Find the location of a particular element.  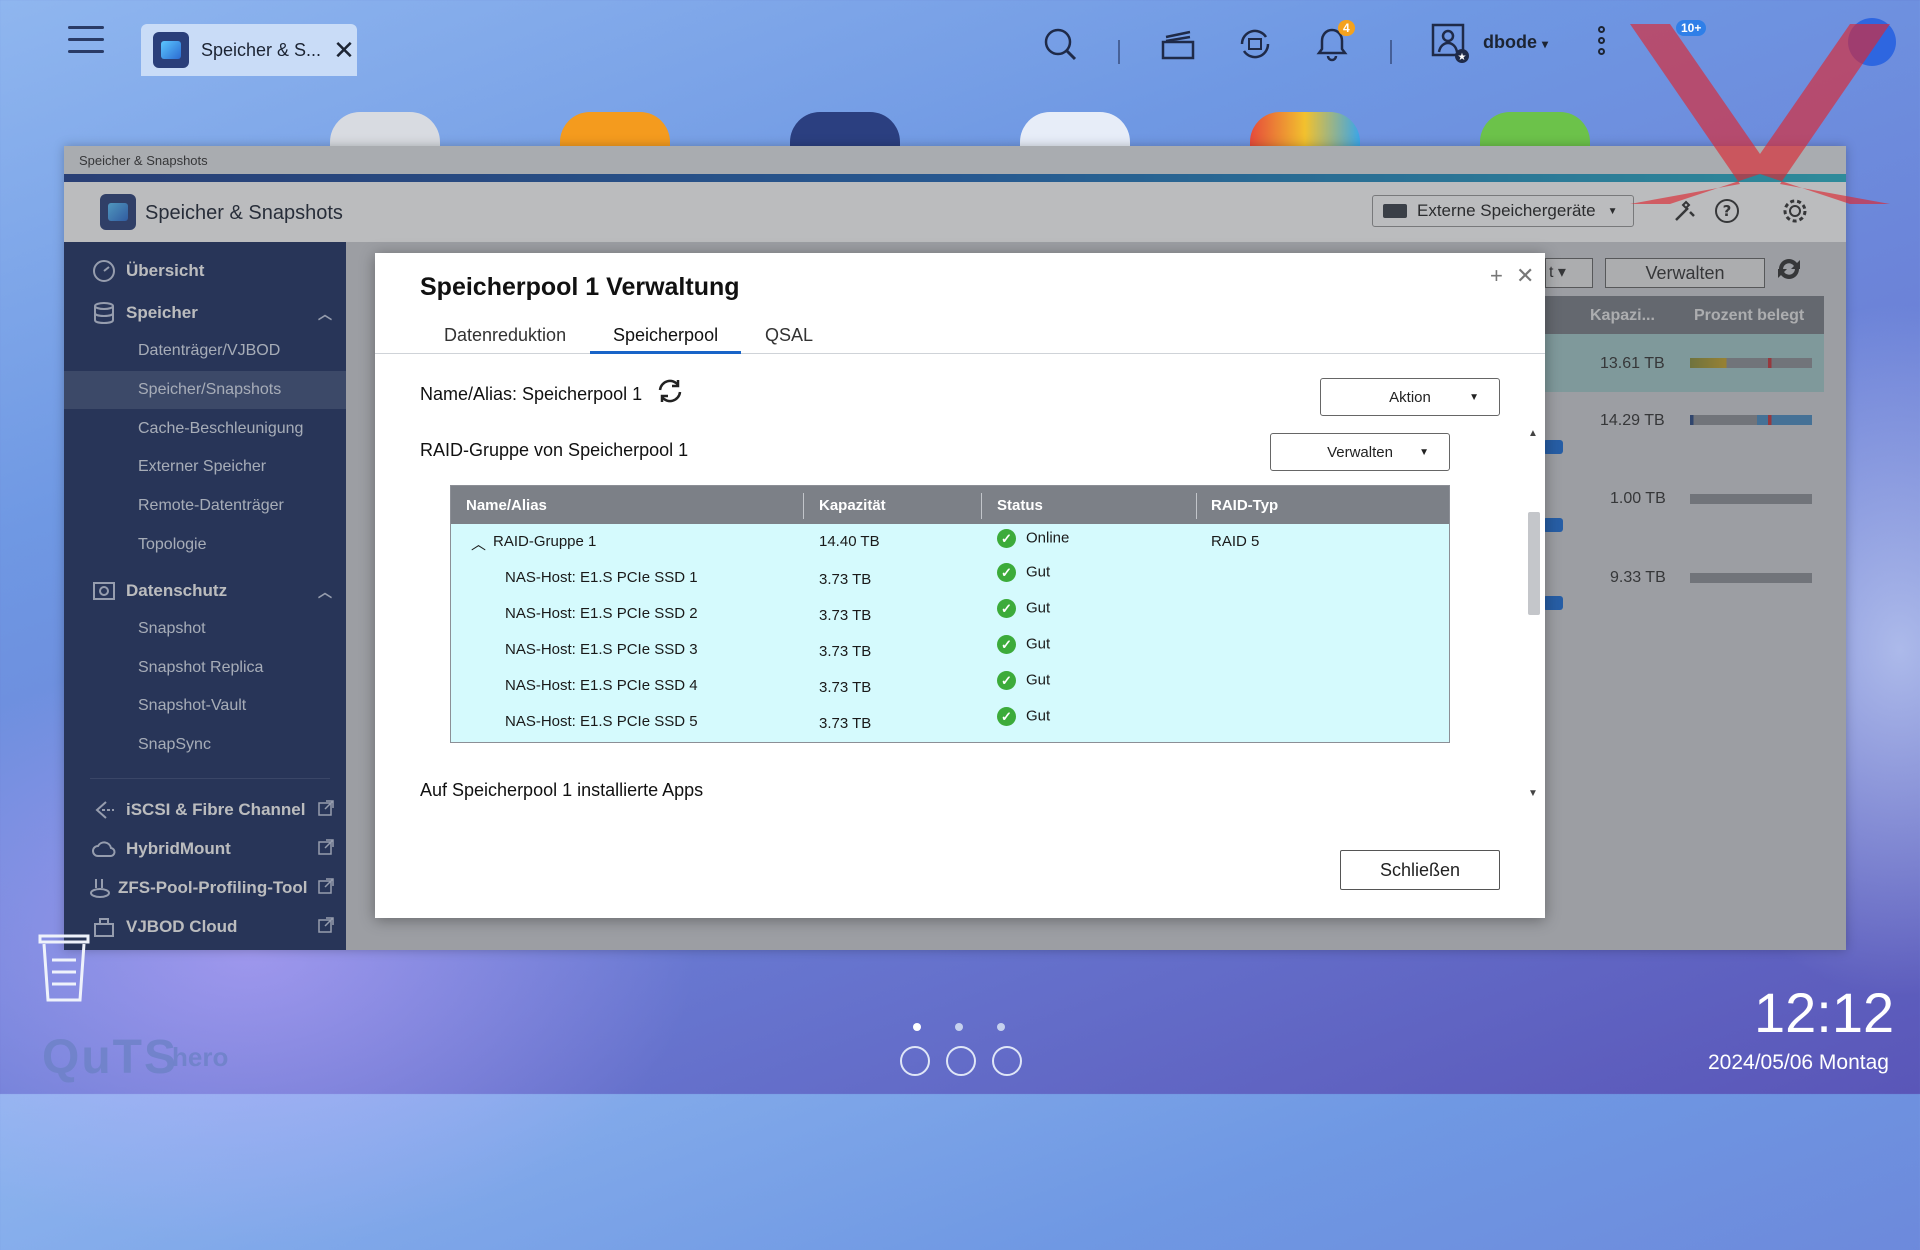

sync-icon is located at coordinates (1255, 44).